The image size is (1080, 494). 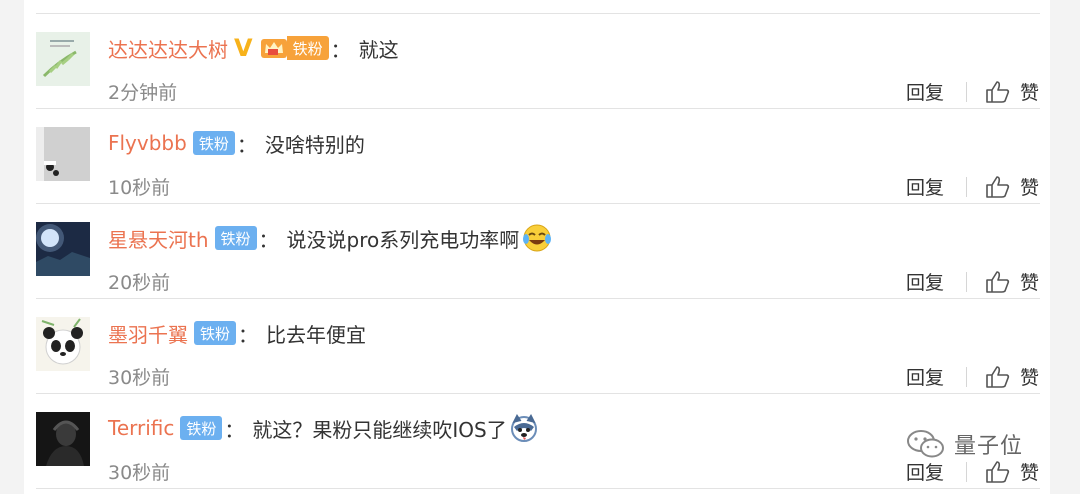 I want to click on crown-icon, so click(x=273, y=48).